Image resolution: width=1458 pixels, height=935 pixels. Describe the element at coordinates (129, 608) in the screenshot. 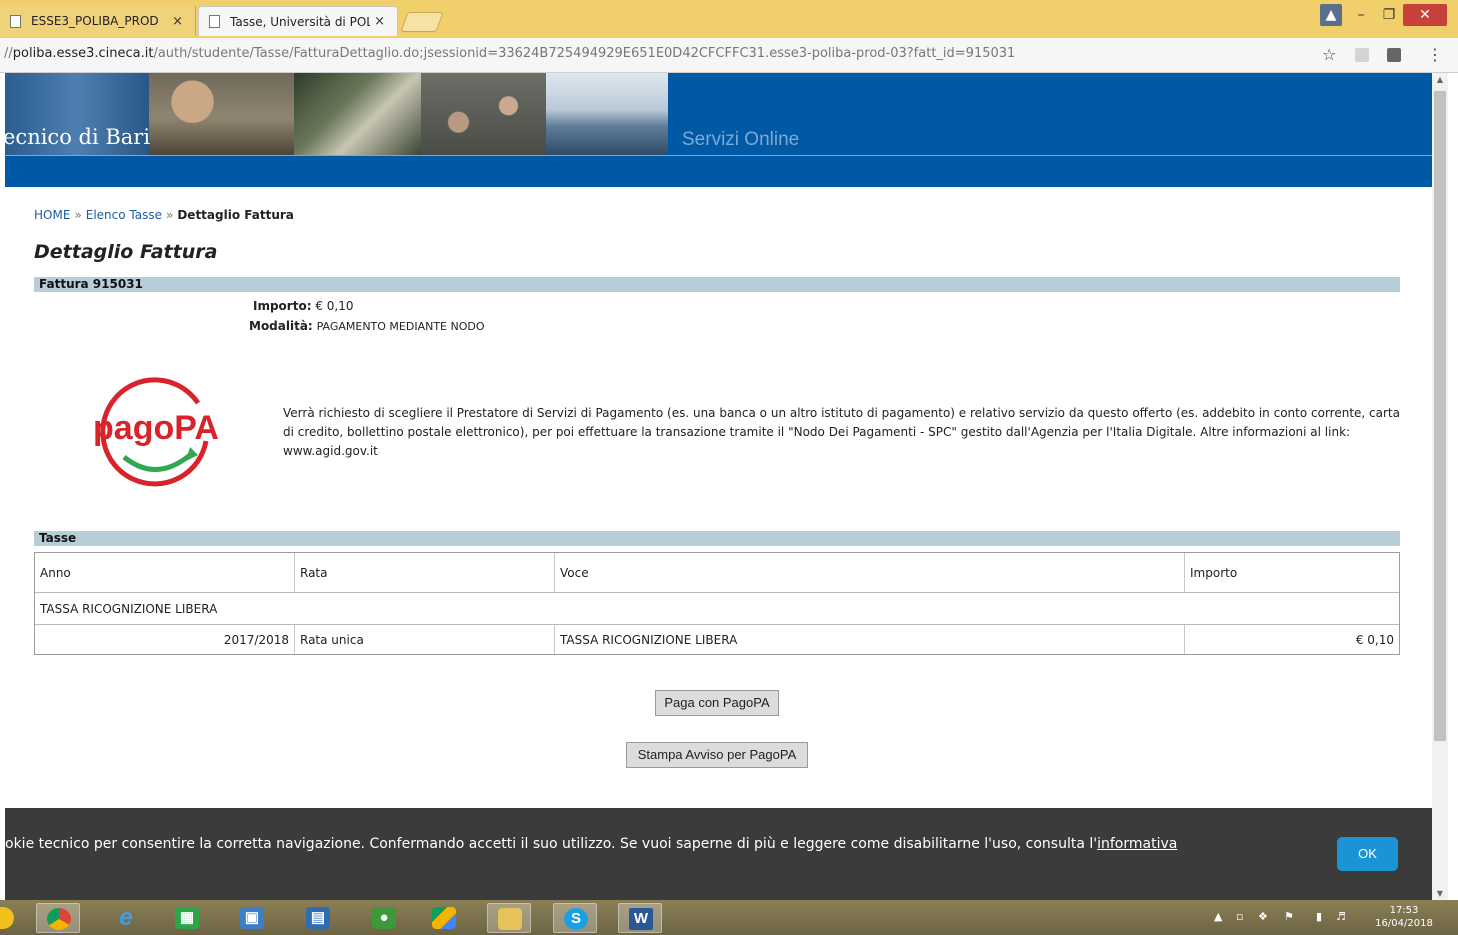

I see `group-label: TASSA RICOGNIZIONE LIBERA` at that location.